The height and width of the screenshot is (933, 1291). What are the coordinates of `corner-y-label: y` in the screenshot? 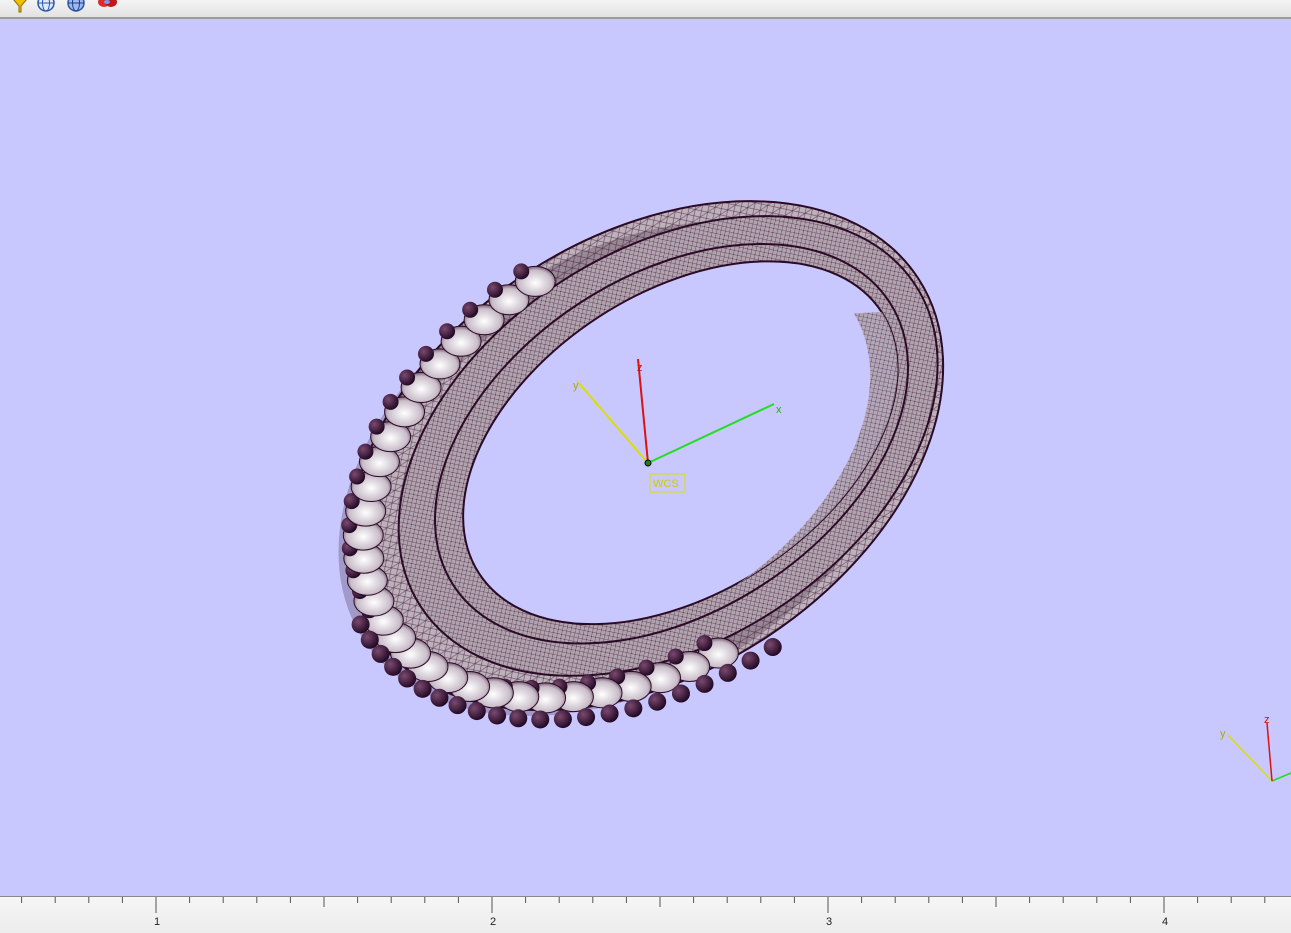 It's located at (1223, 734).